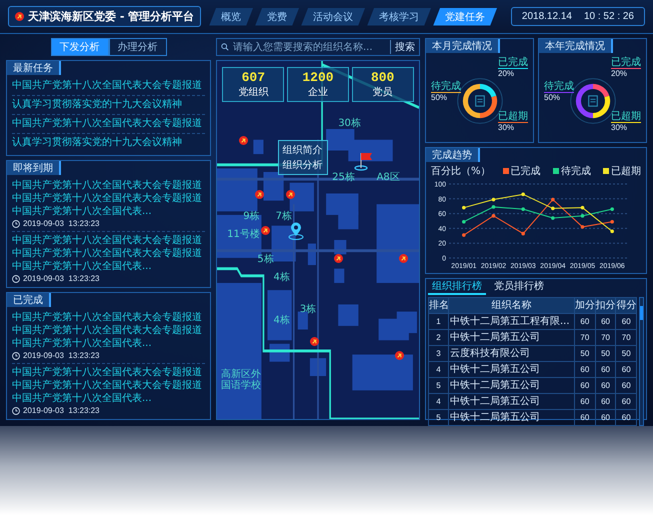 The width and height of the screenshot is (653, 515). I want to click on slice-label: 待完成, so click(559, 87).